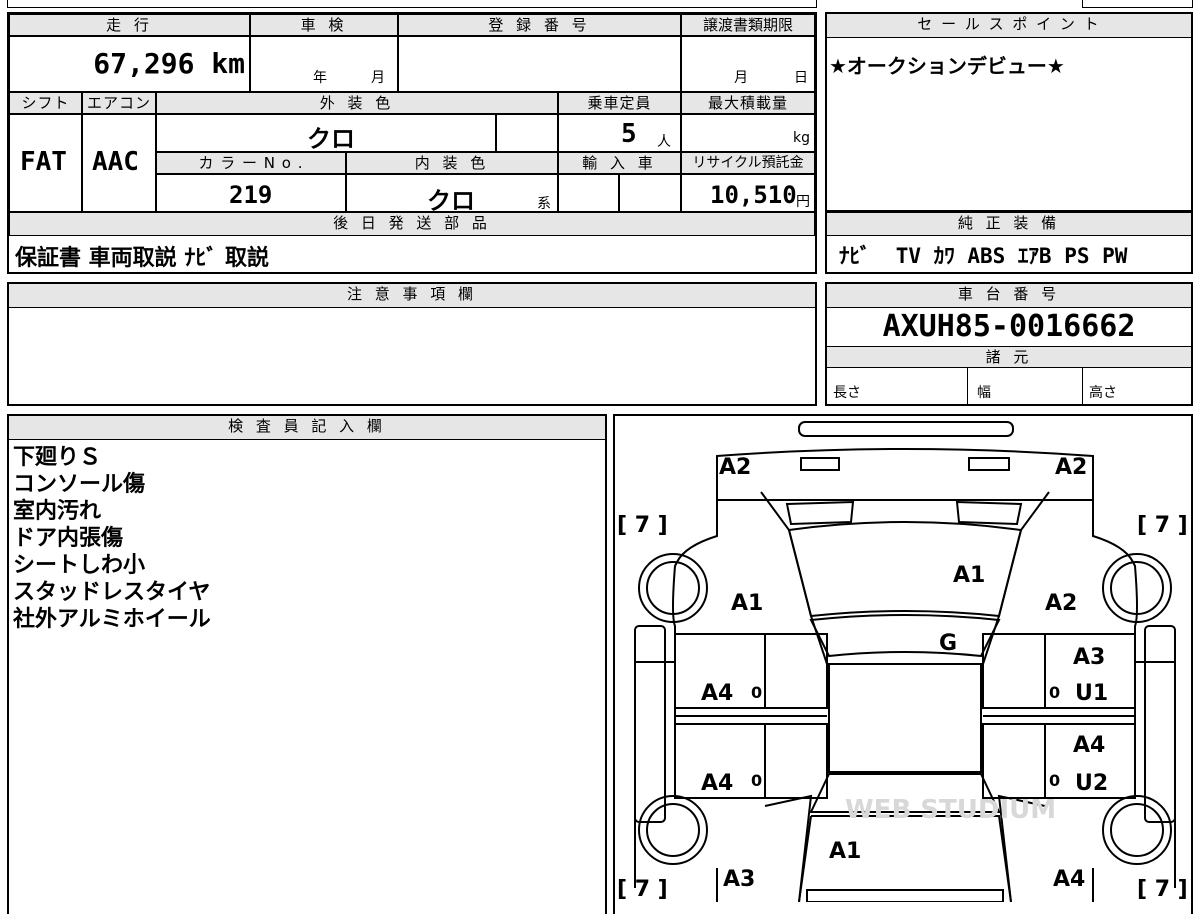  I want to click on note-line: シートしわ小, so click(79, 565).